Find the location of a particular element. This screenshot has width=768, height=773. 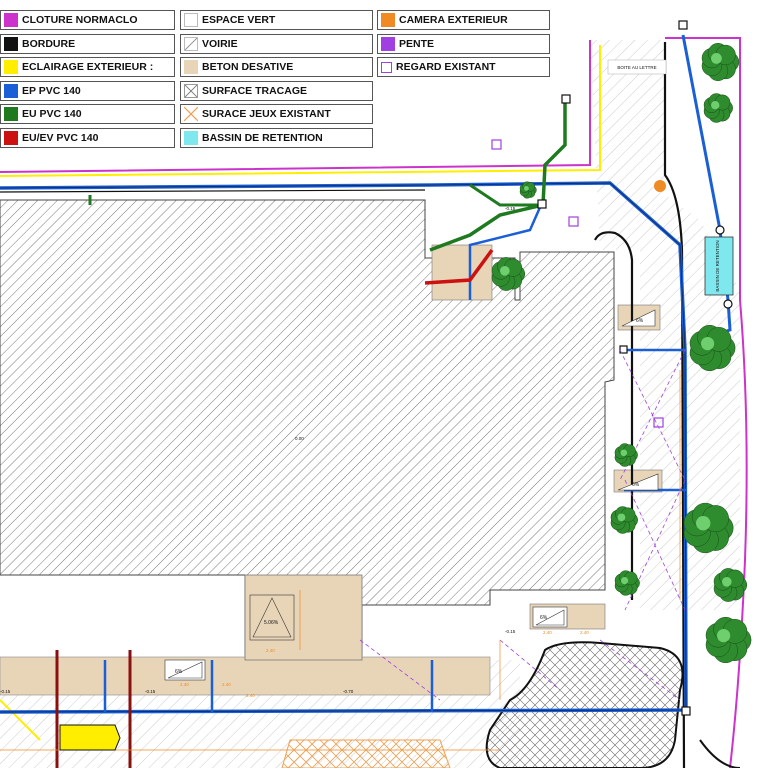

legend-label: ECLAIRAGE EXTERIEUR : is located at coordinates (88, 67).